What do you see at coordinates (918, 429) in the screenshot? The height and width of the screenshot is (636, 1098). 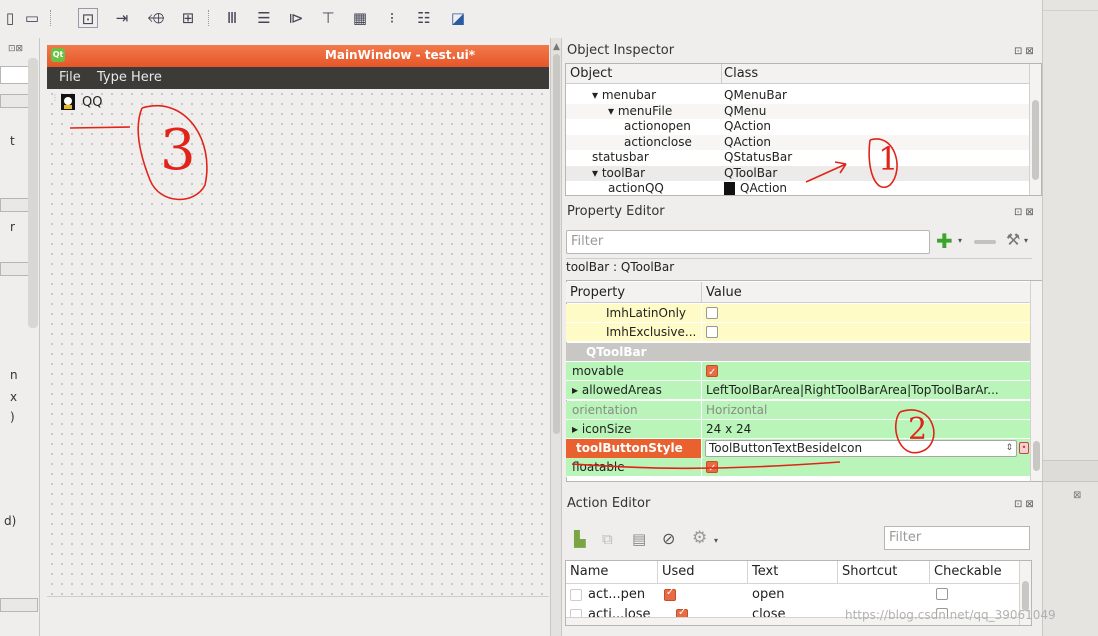 I see `annotation-label-2: 2` at bounding box center [918, 429].